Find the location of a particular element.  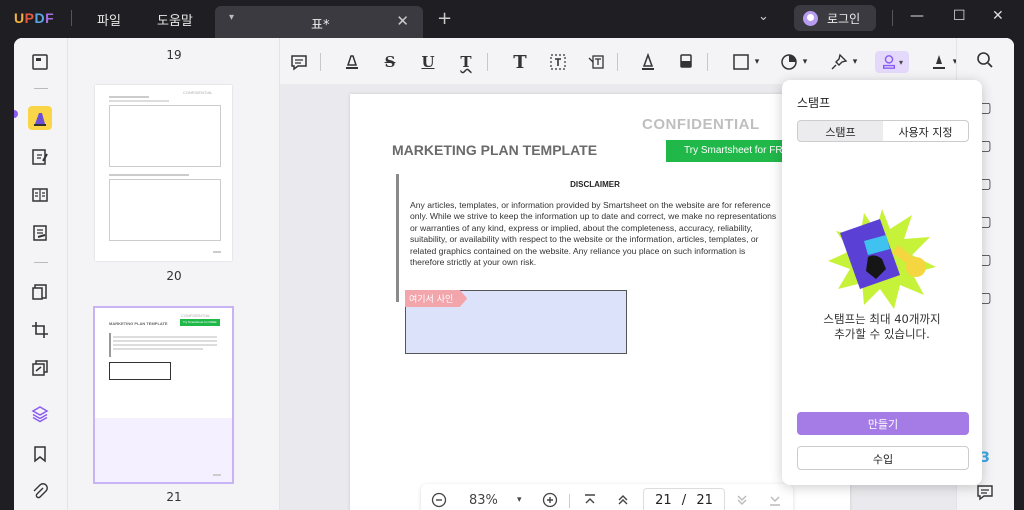

page-thumbnail-20: CONFIDENTIAL is located at coordinates (163, 173).